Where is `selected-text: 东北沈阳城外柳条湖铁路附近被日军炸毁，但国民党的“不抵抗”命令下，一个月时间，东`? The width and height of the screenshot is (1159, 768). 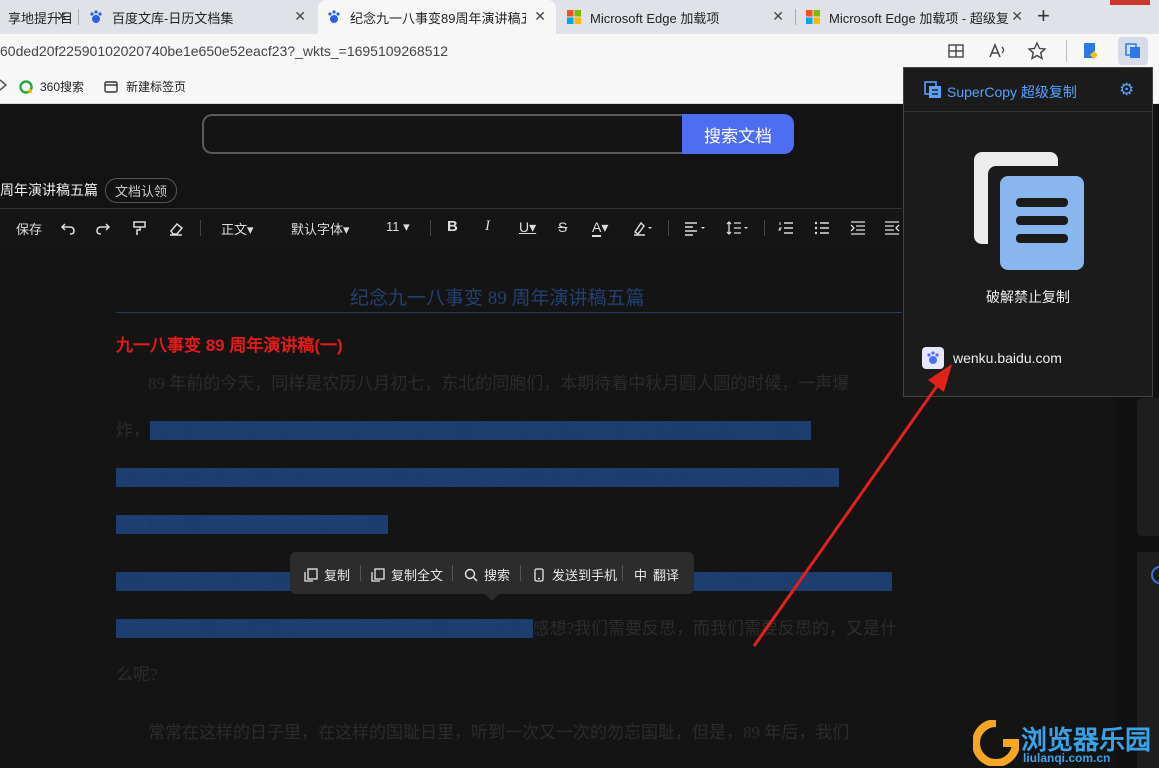 selected-text: 东北沈阳城外柳条湖铁路附近被日军炸毁，但国民党的“不抵抗”命令下，一个月时间，东 is located at coordinates (481, 430).